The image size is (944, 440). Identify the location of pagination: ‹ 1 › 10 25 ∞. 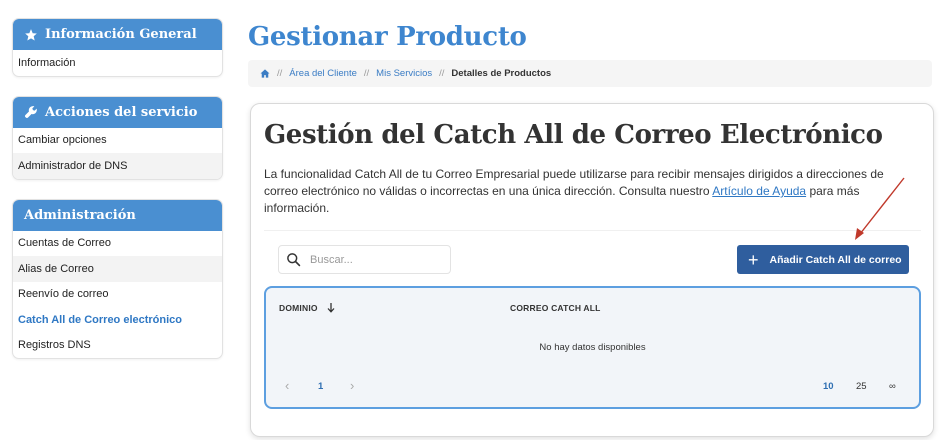
(592, 386).